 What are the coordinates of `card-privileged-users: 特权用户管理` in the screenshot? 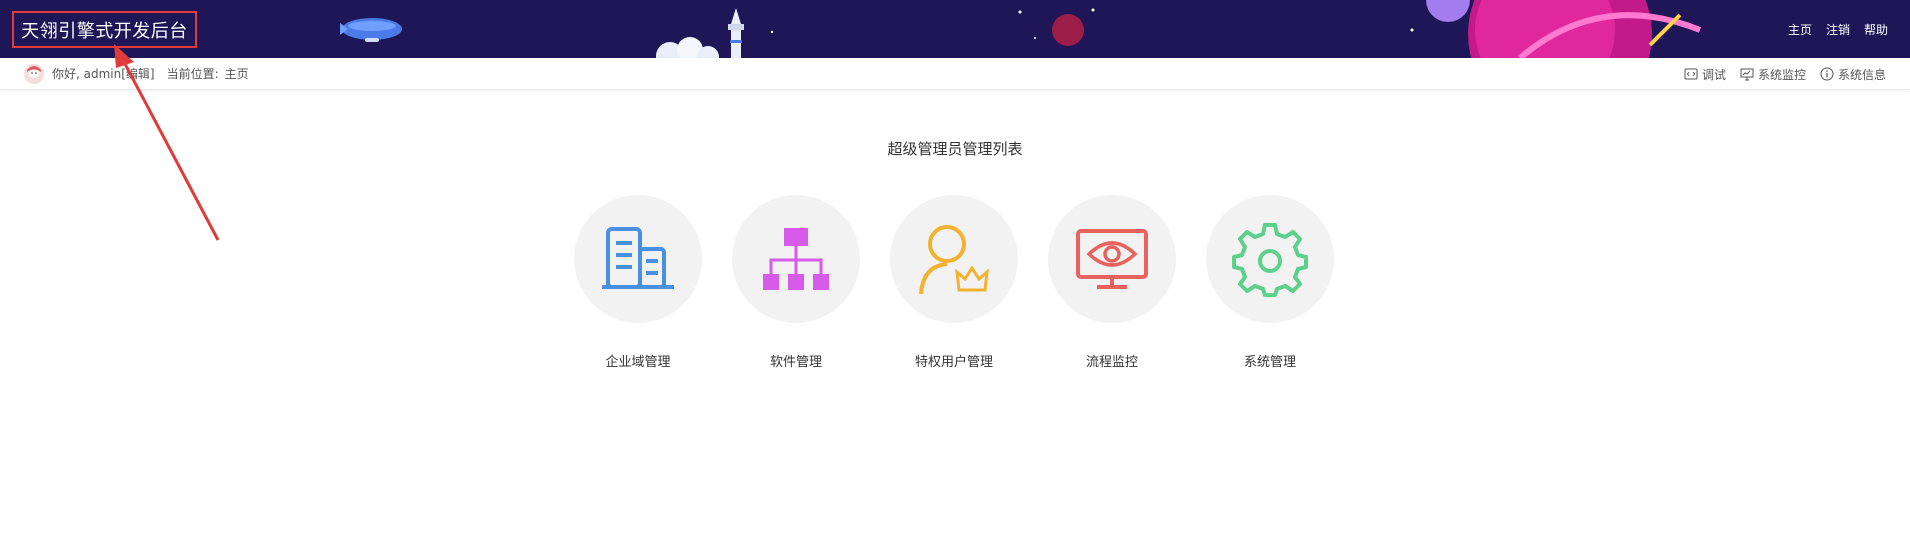 It's located at (954, 285).